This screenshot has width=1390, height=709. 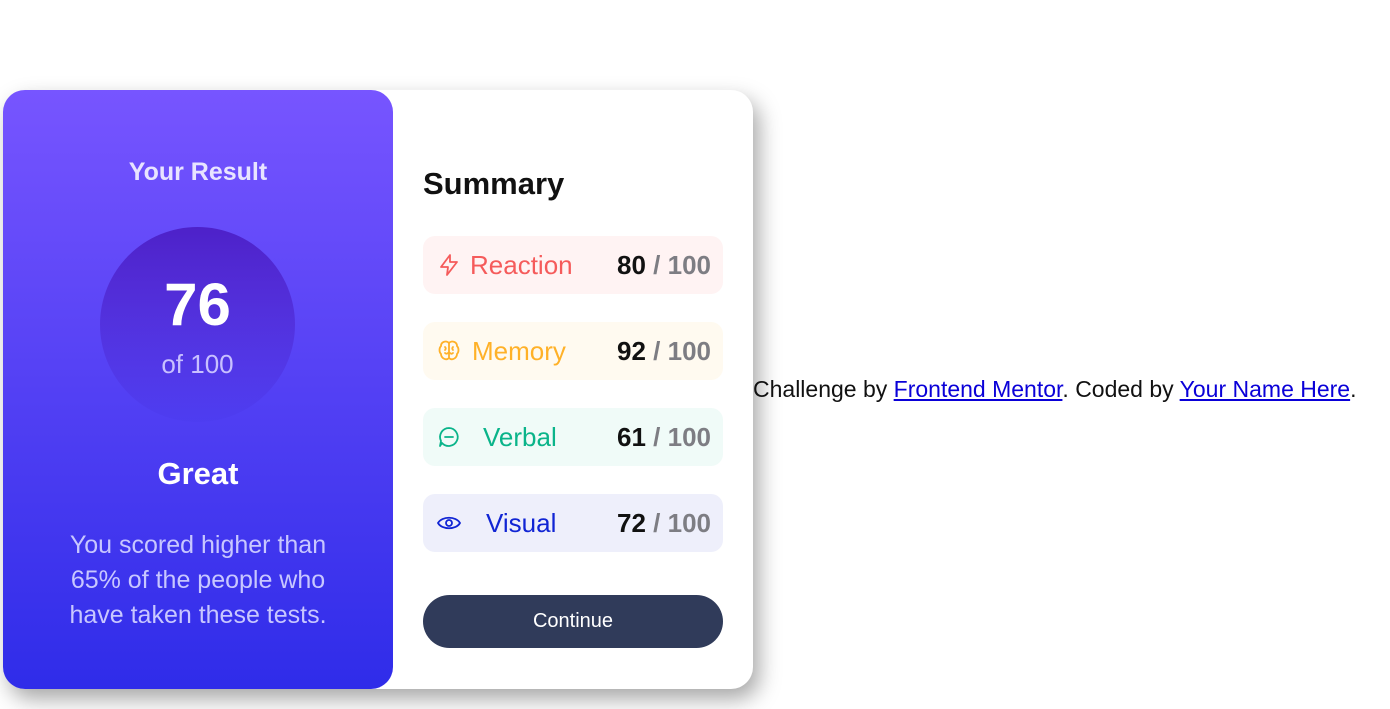 What do you see at coordinates (1265, 389) in the screenshot?
I see `author-link: Your Name Here` at bounding box center [1265, 389].